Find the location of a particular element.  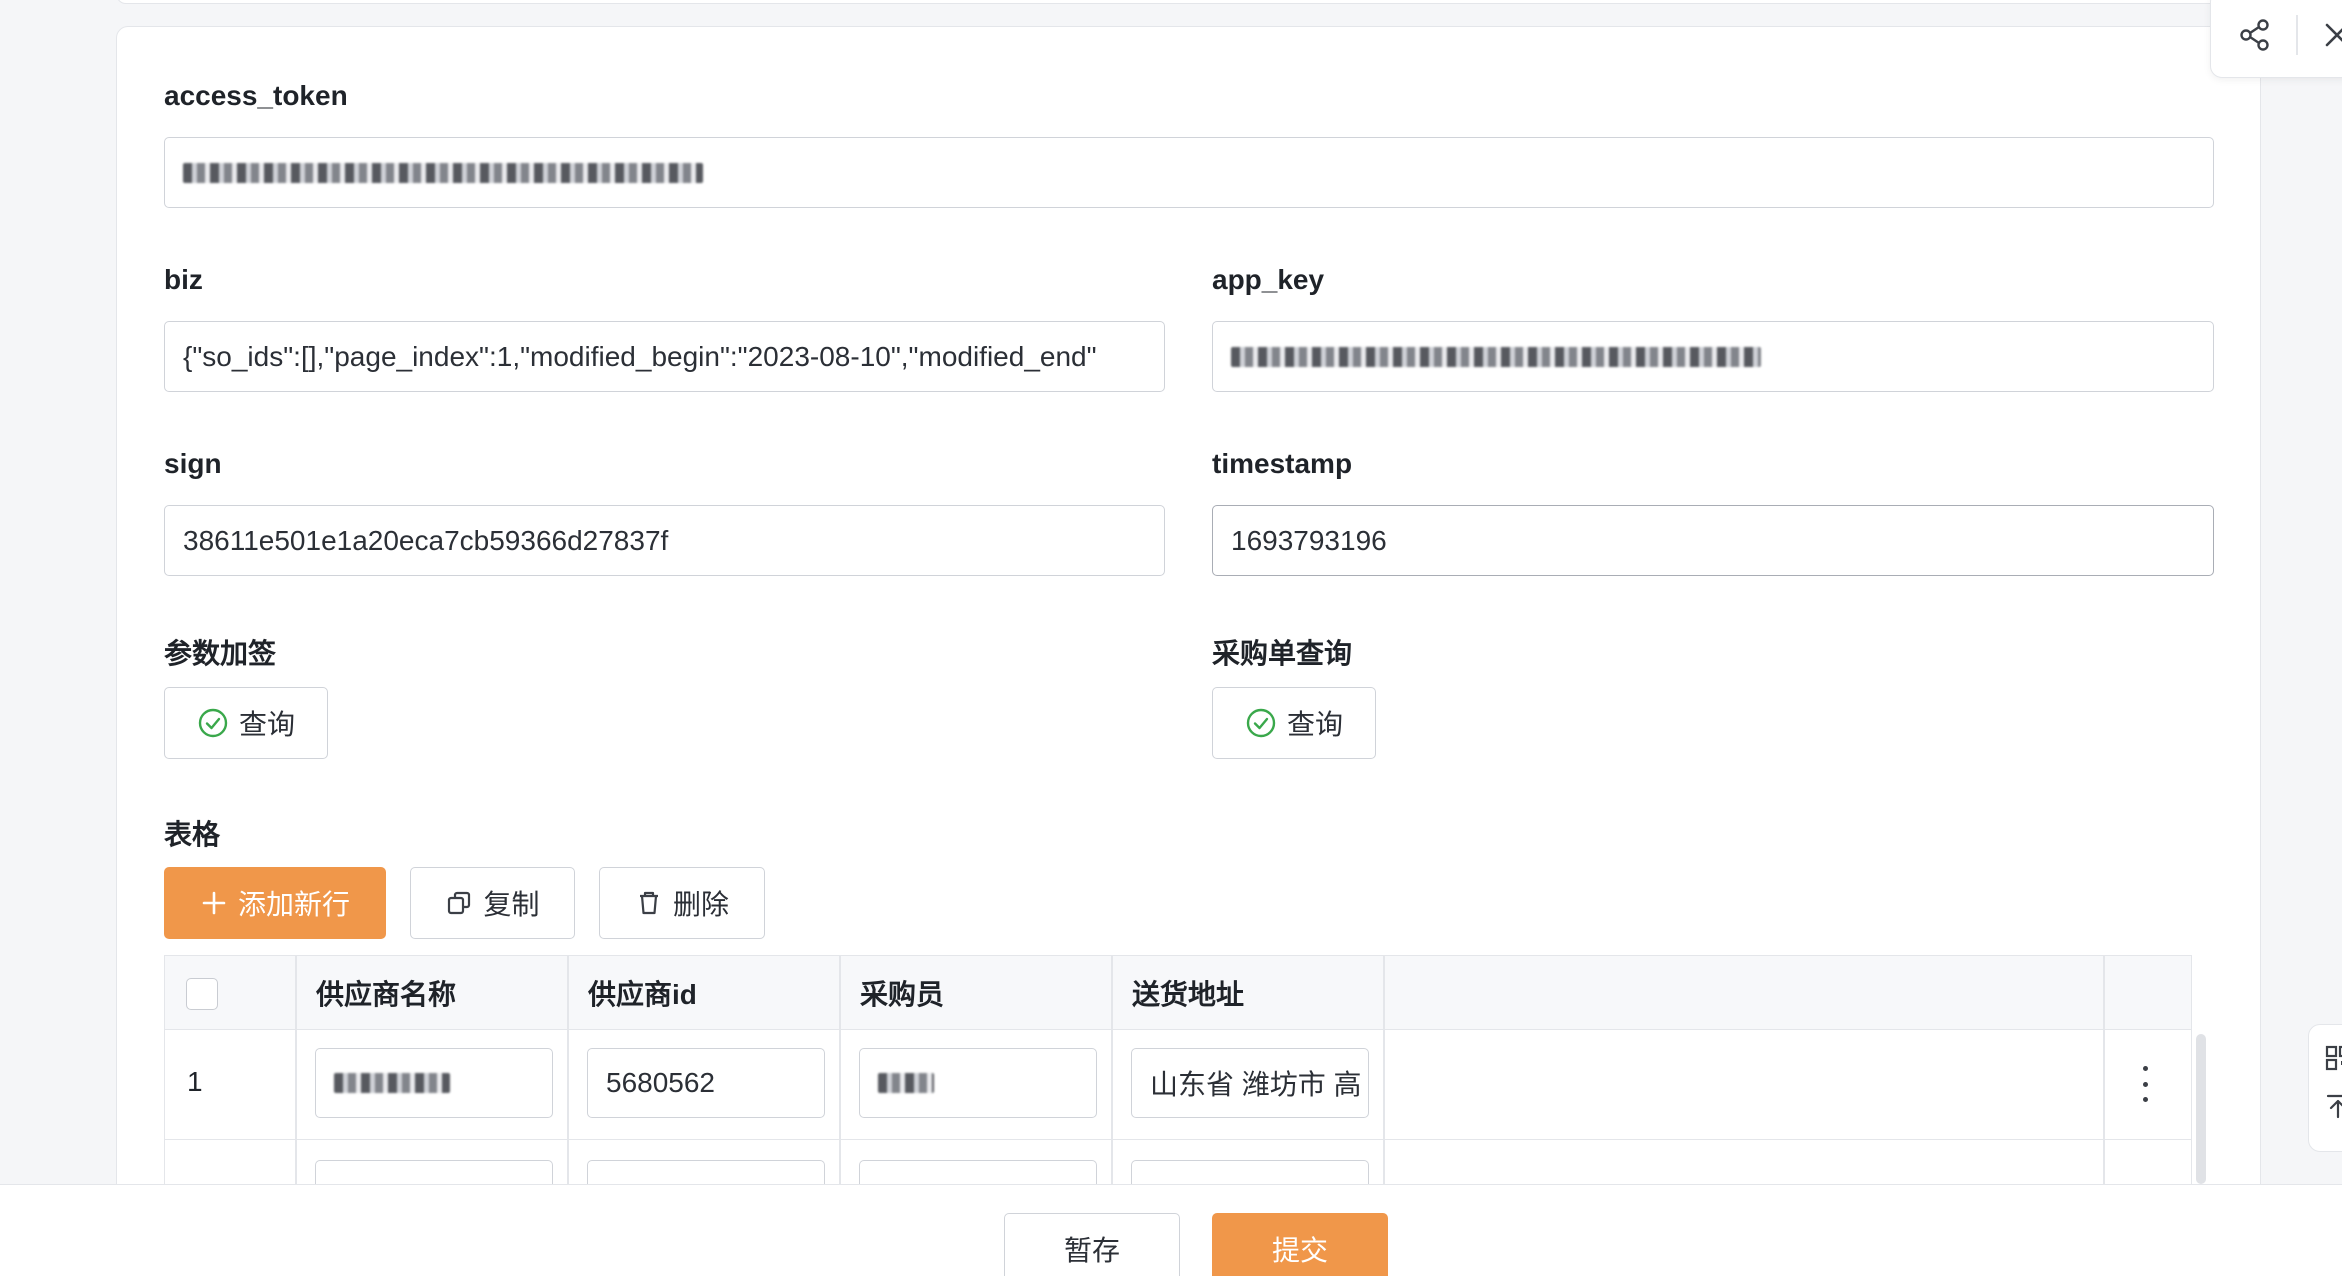

access-token-input is located at coordinates (1189, 172).